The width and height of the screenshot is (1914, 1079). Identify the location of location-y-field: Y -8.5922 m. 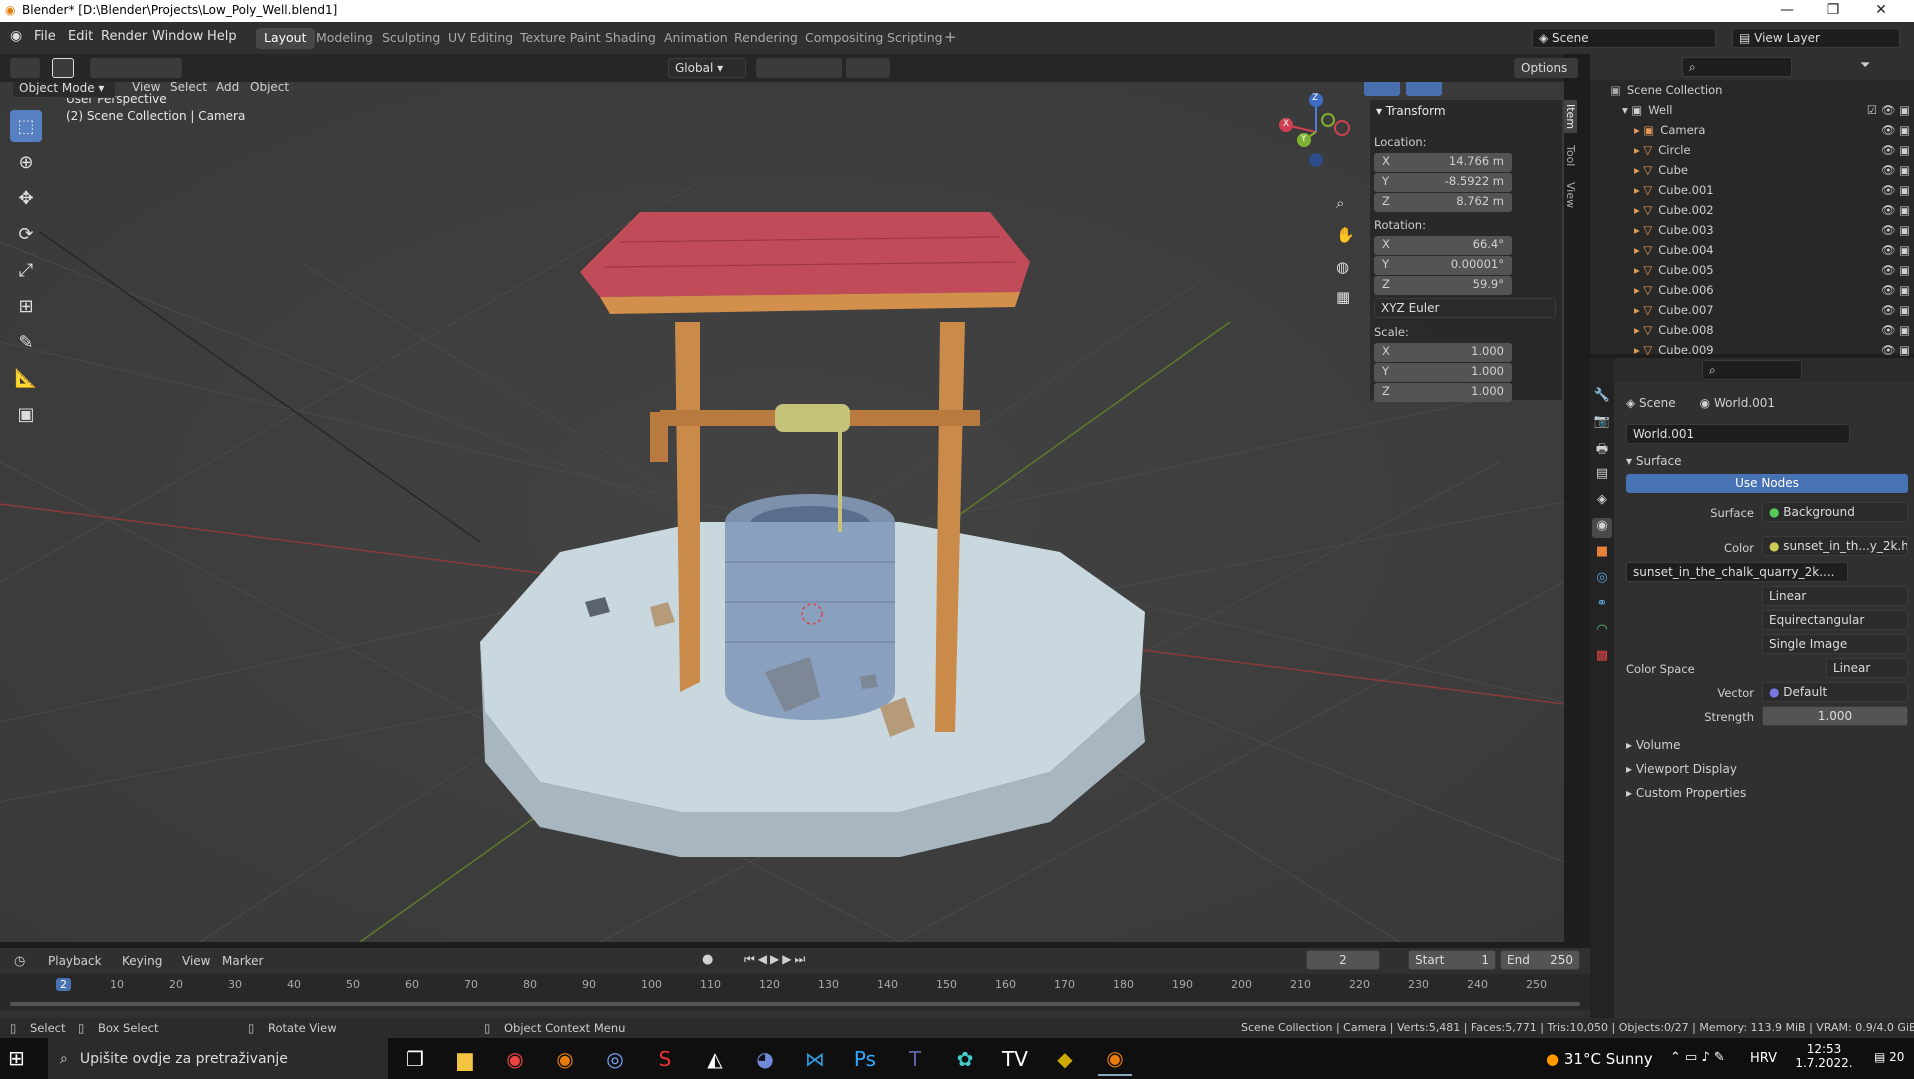
(1443, 182).